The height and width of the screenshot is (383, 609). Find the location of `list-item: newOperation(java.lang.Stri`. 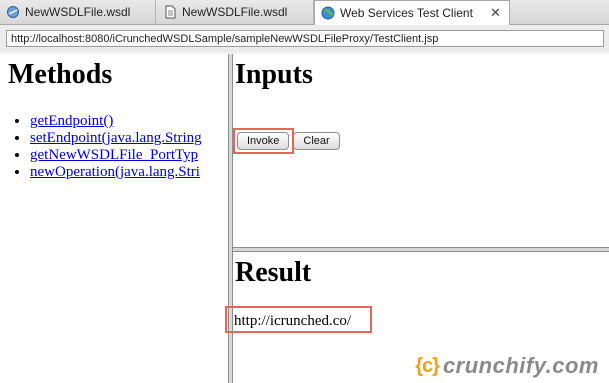

list-item: newOperation(java.lang.Stri is located at coordinates (116, 172).